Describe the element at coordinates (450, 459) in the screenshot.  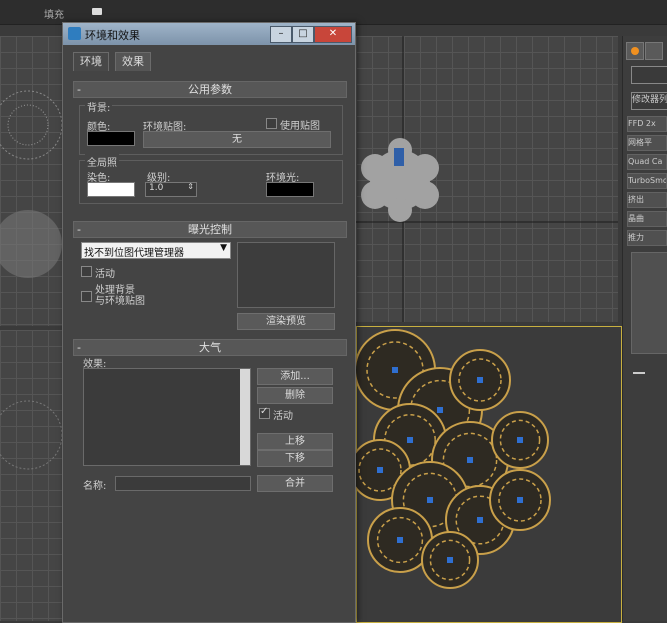
I see `hex-spheres` at that location.